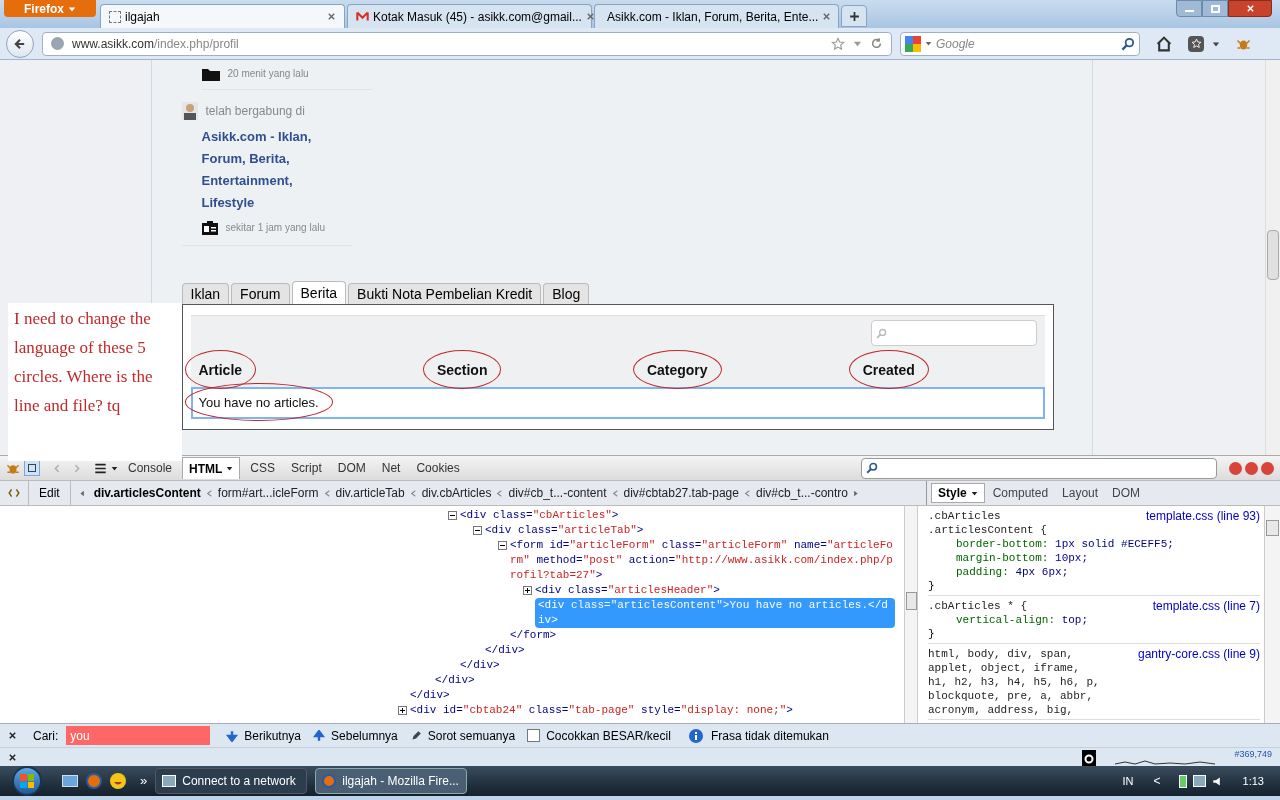 This screenshot has width=1280, height=800. Describe the element at coordinates (231, 781) in the screenshot. I see `taskbar-button: Connect to a network` at that location.